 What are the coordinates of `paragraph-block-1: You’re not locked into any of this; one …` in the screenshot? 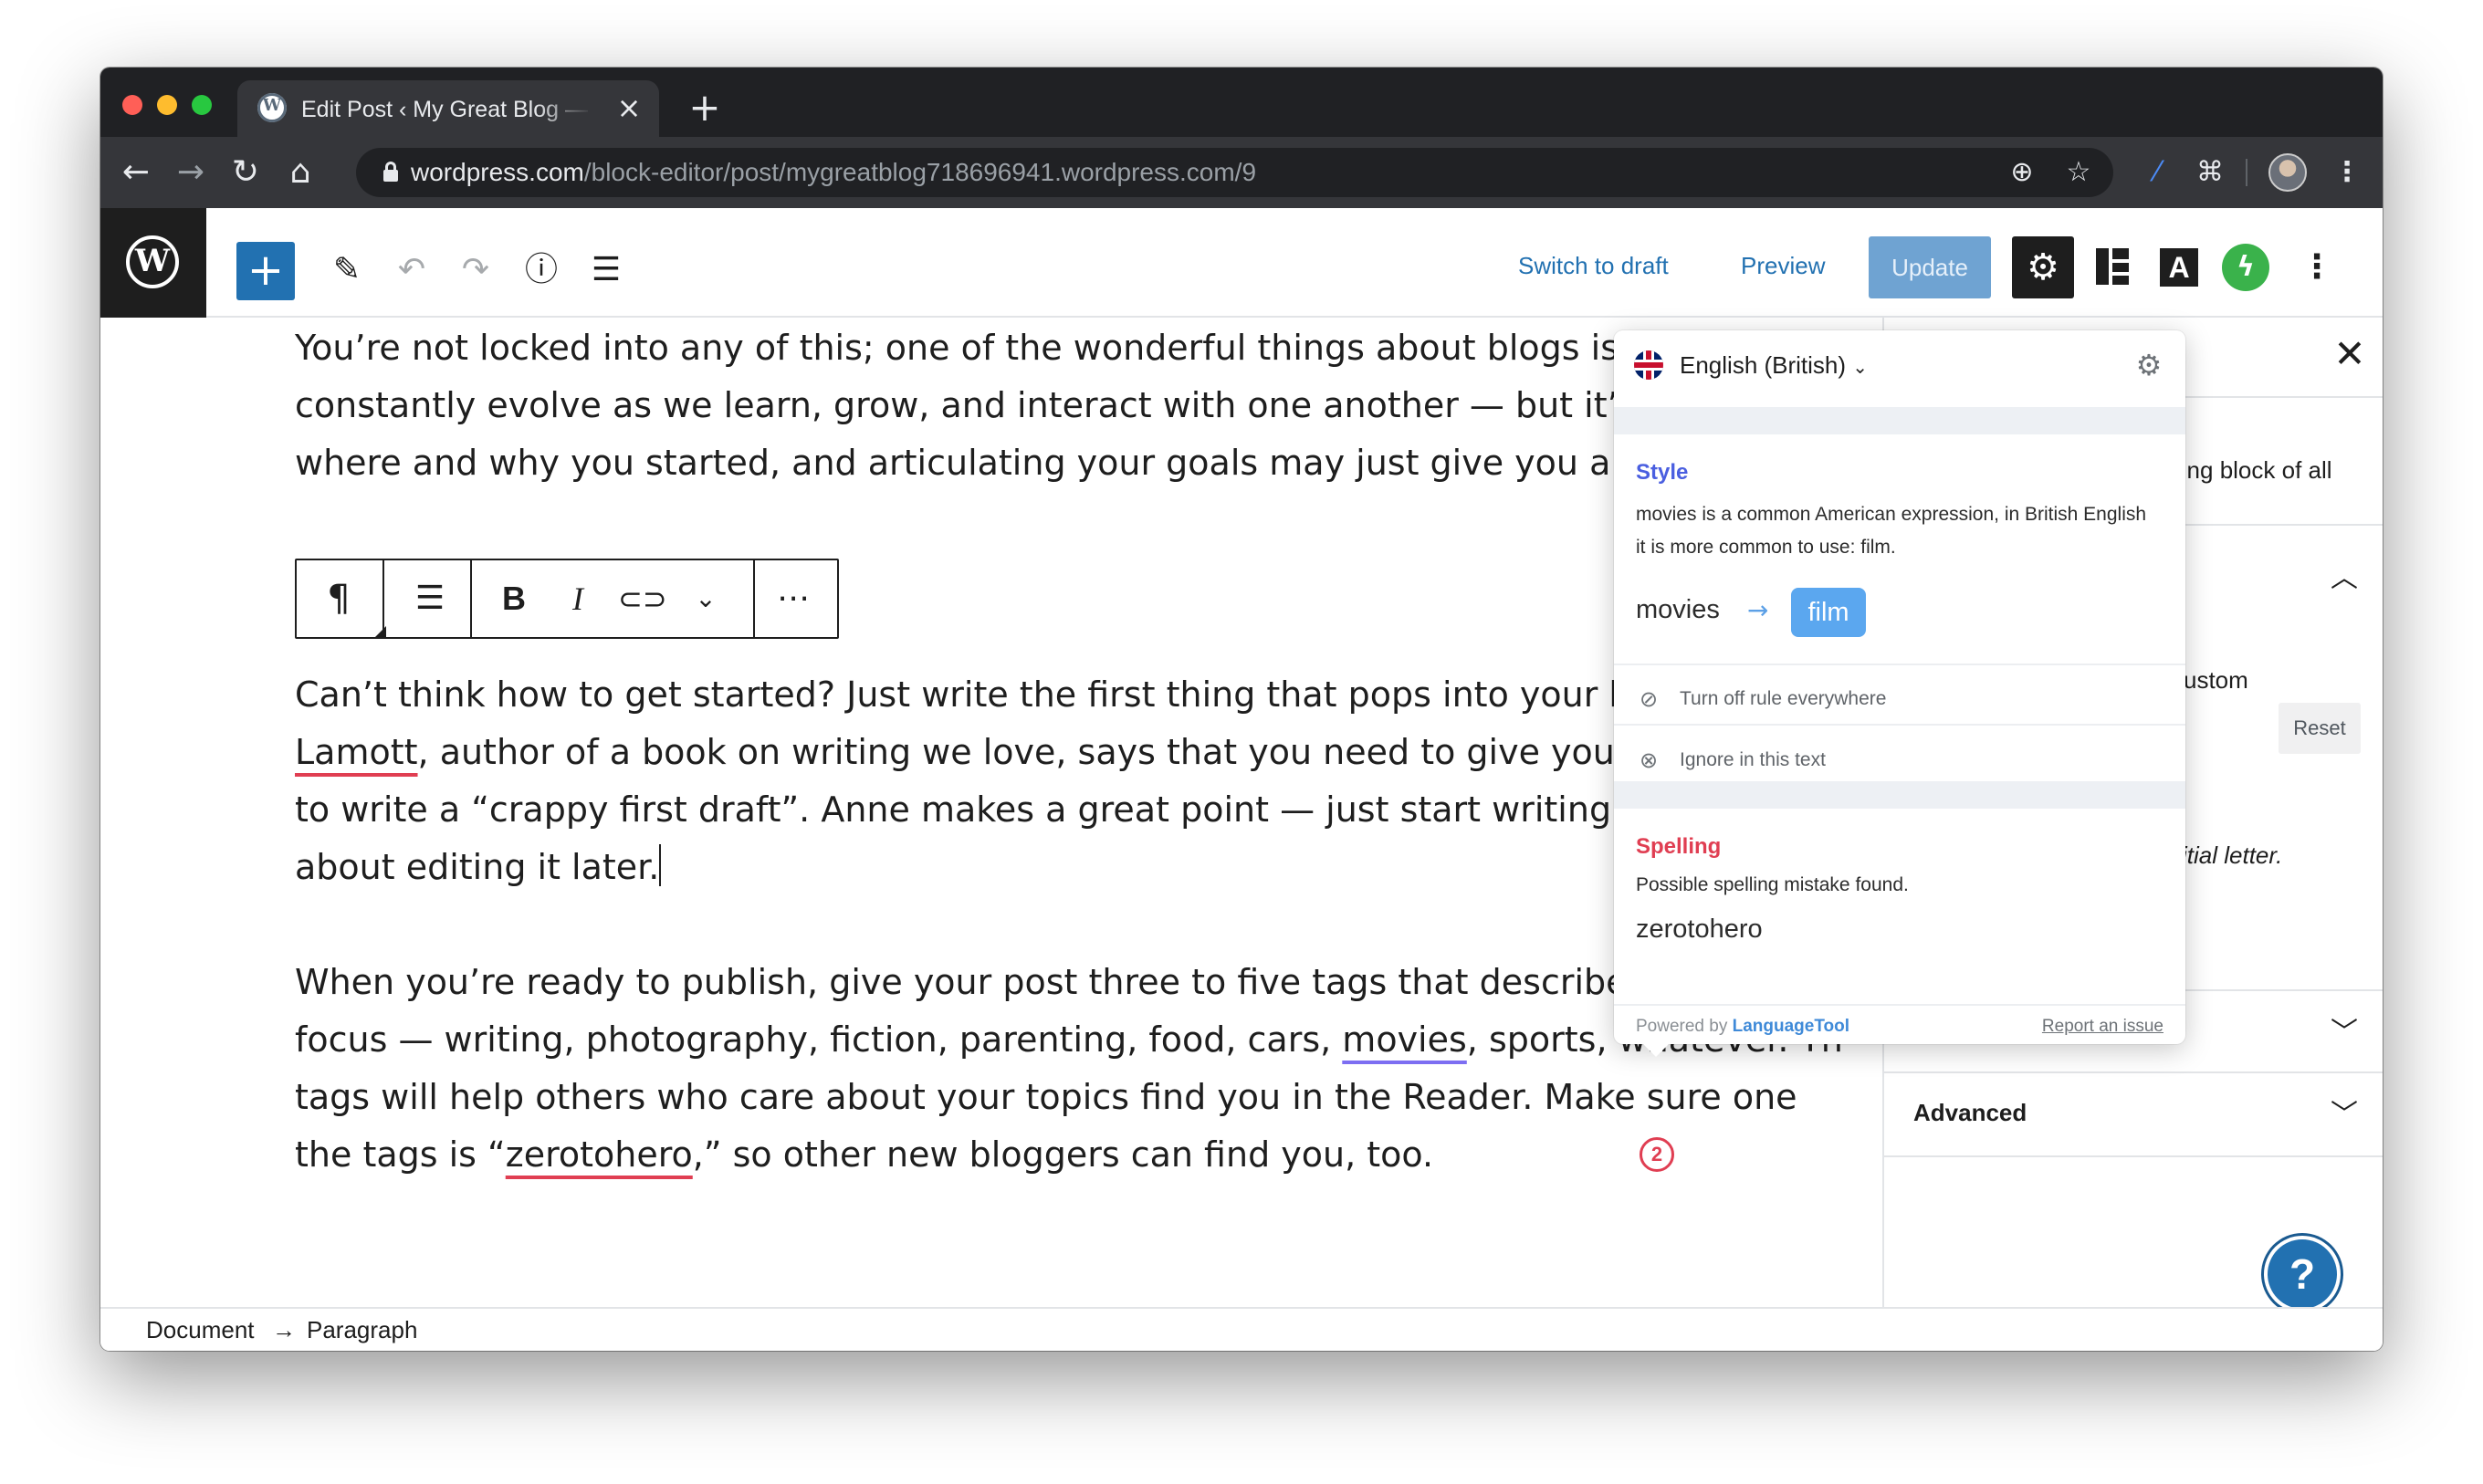 It's located at (1064, 405).